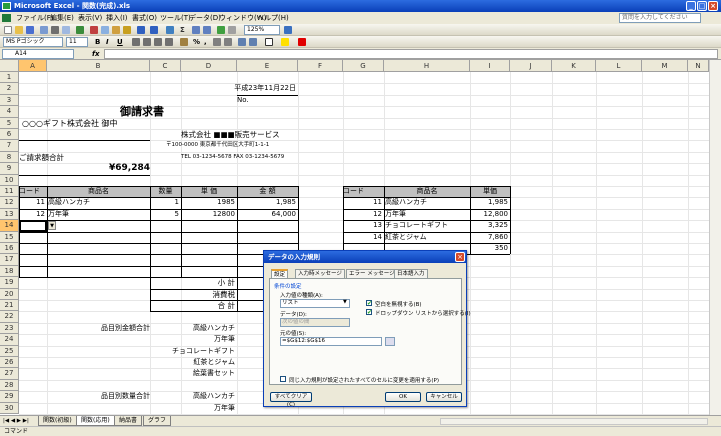  I want to click on row-header: 1, so click(9, 78).